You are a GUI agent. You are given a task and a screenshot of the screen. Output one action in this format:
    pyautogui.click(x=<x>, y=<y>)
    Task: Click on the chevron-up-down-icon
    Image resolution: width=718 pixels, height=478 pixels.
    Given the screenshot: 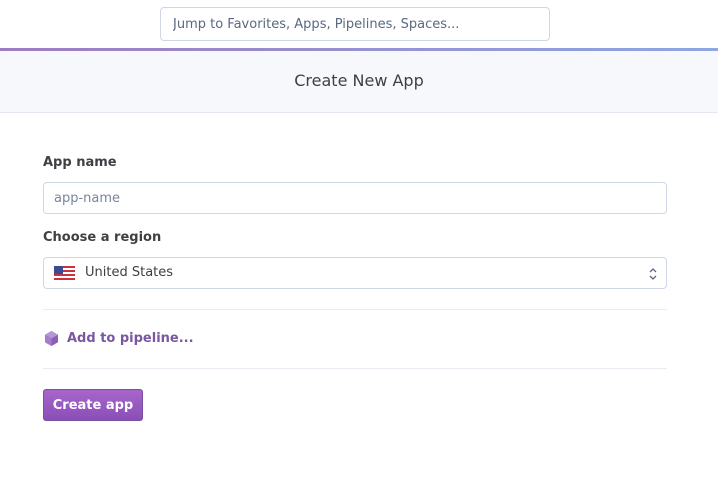 What is the action you would take?
    pyautogui.click(x=653, y=274)
    